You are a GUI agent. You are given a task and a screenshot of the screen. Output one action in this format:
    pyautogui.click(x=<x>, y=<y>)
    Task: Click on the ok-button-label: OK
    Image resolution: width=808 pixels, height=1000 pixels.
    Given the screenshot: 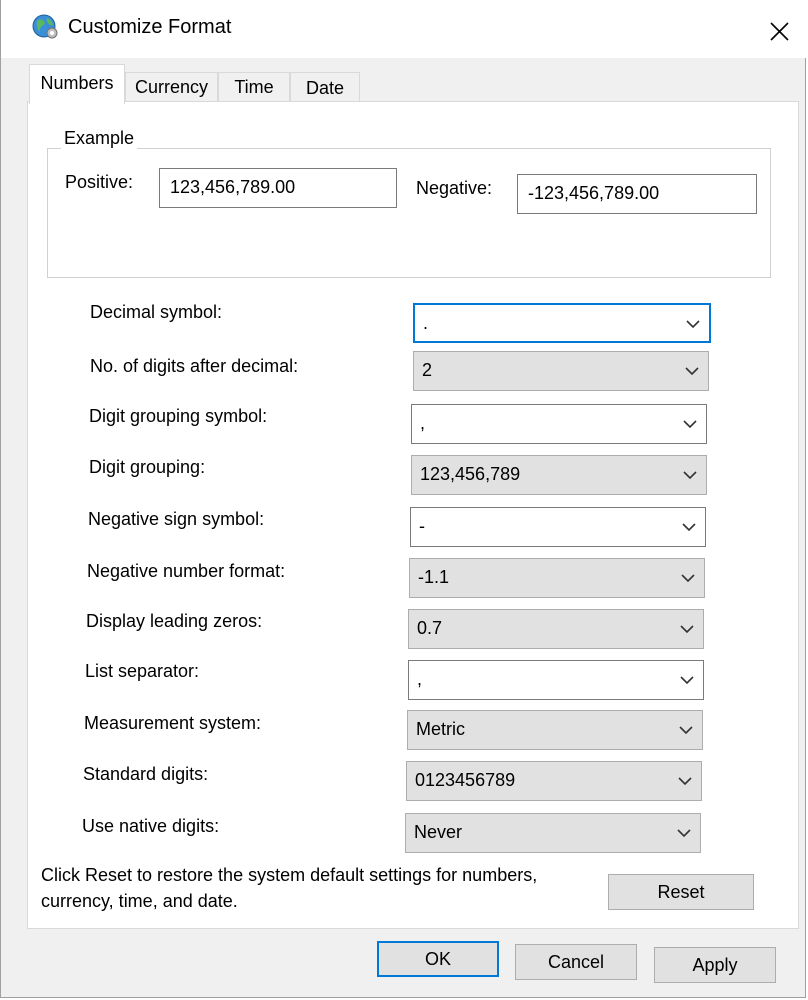 What is the action you would take?
    pyautogui.click(x=437, y=959)
    